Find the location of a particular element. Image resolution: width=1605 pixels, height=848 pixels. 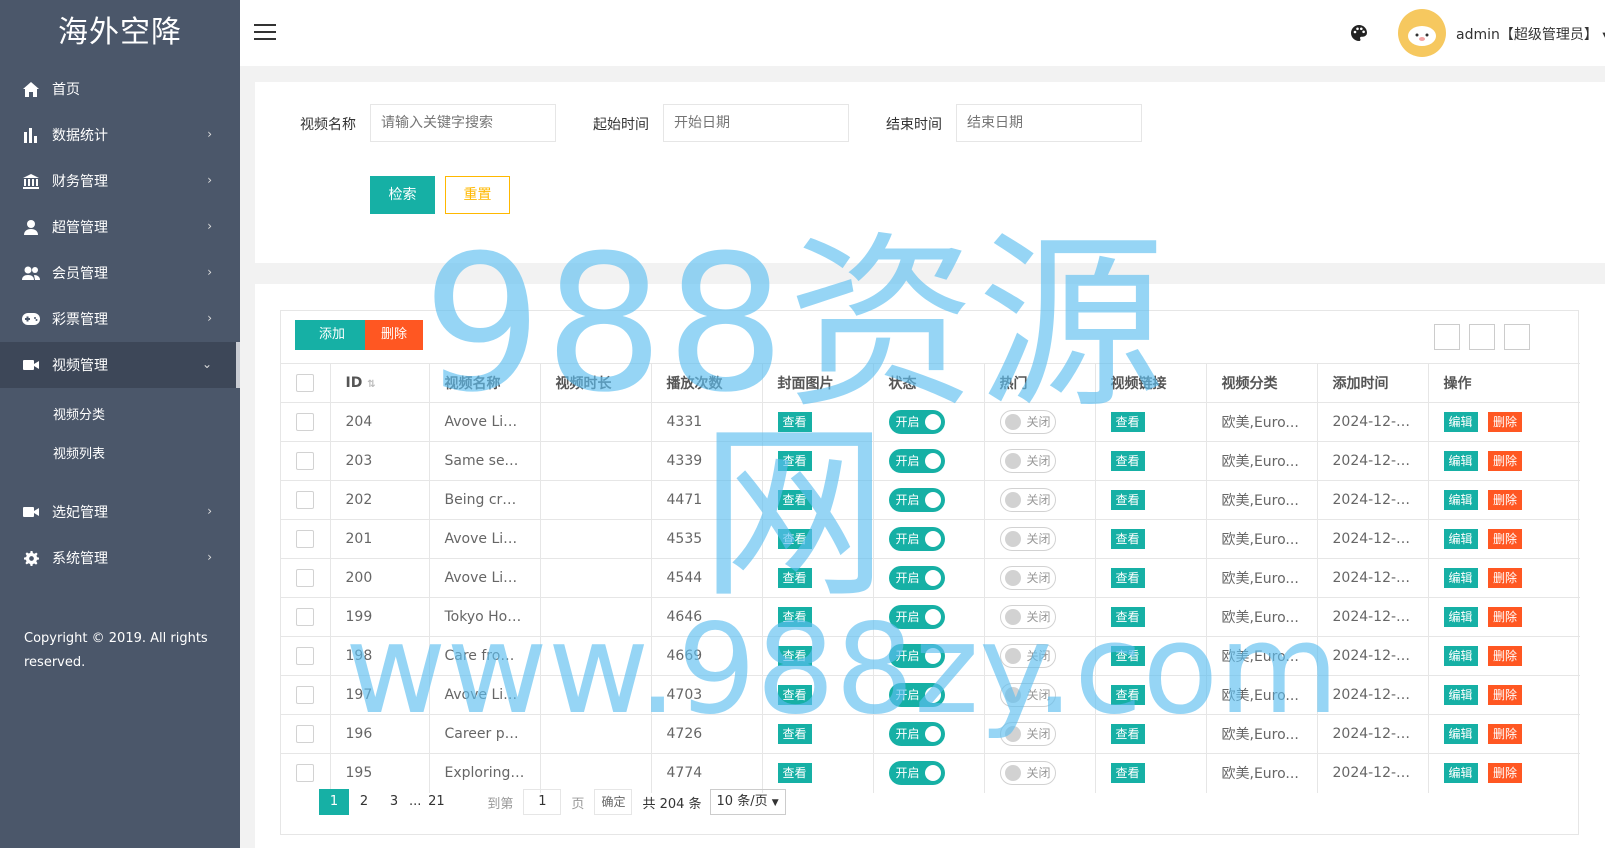

sidebar-item-0: 首页 is located at coordinates (120, 89).